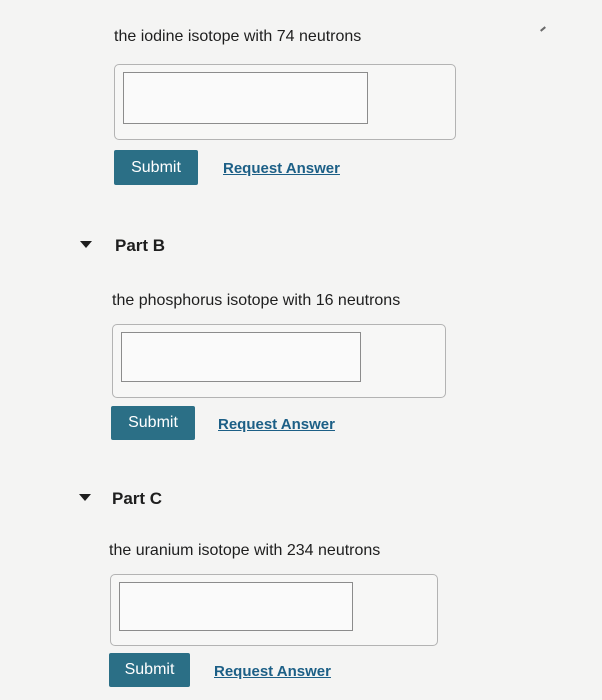 Image resolution: width=602 pixels, height=700 pixels. I want to click on part-b-title: Part B, so click(140, 246).